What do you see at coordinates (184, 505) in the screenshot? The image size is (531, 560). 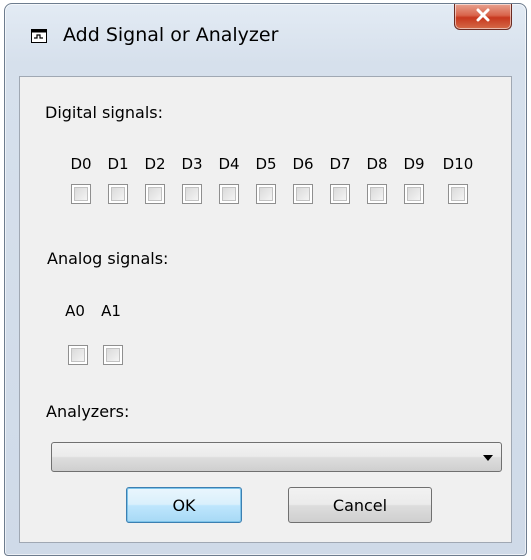 I see `ok-button: OK` at bounding box center [184, 505].